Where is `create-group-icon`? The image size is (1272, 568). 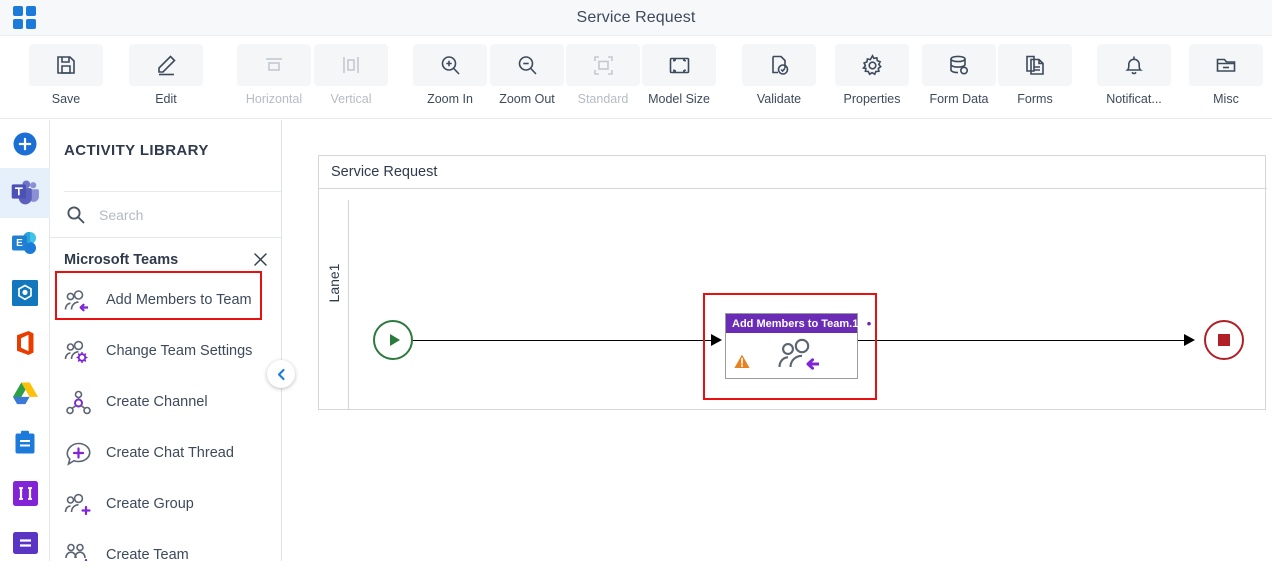
create-group-icon is located at coordinates (79, 505).